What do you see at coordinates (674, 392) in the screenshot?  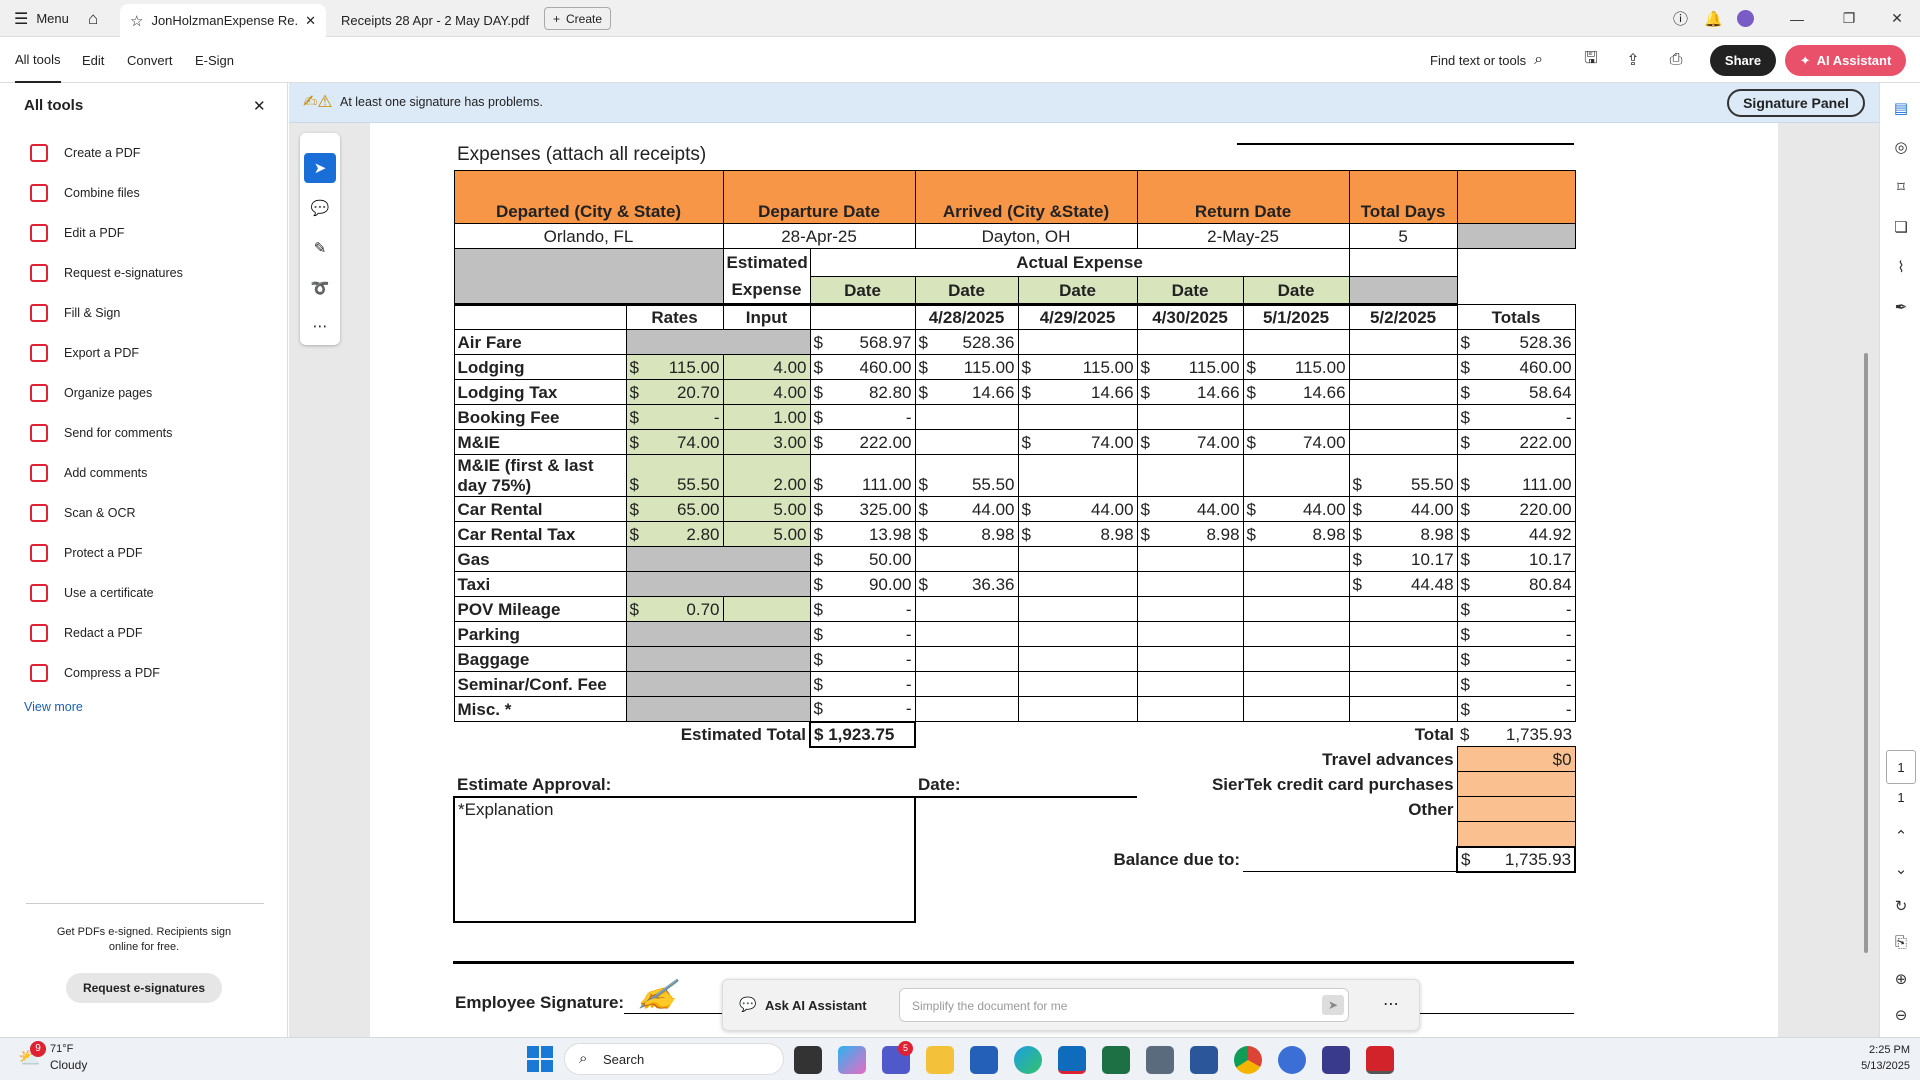 I see `rate-cell: $20.70` at bounding box center [674, 392].